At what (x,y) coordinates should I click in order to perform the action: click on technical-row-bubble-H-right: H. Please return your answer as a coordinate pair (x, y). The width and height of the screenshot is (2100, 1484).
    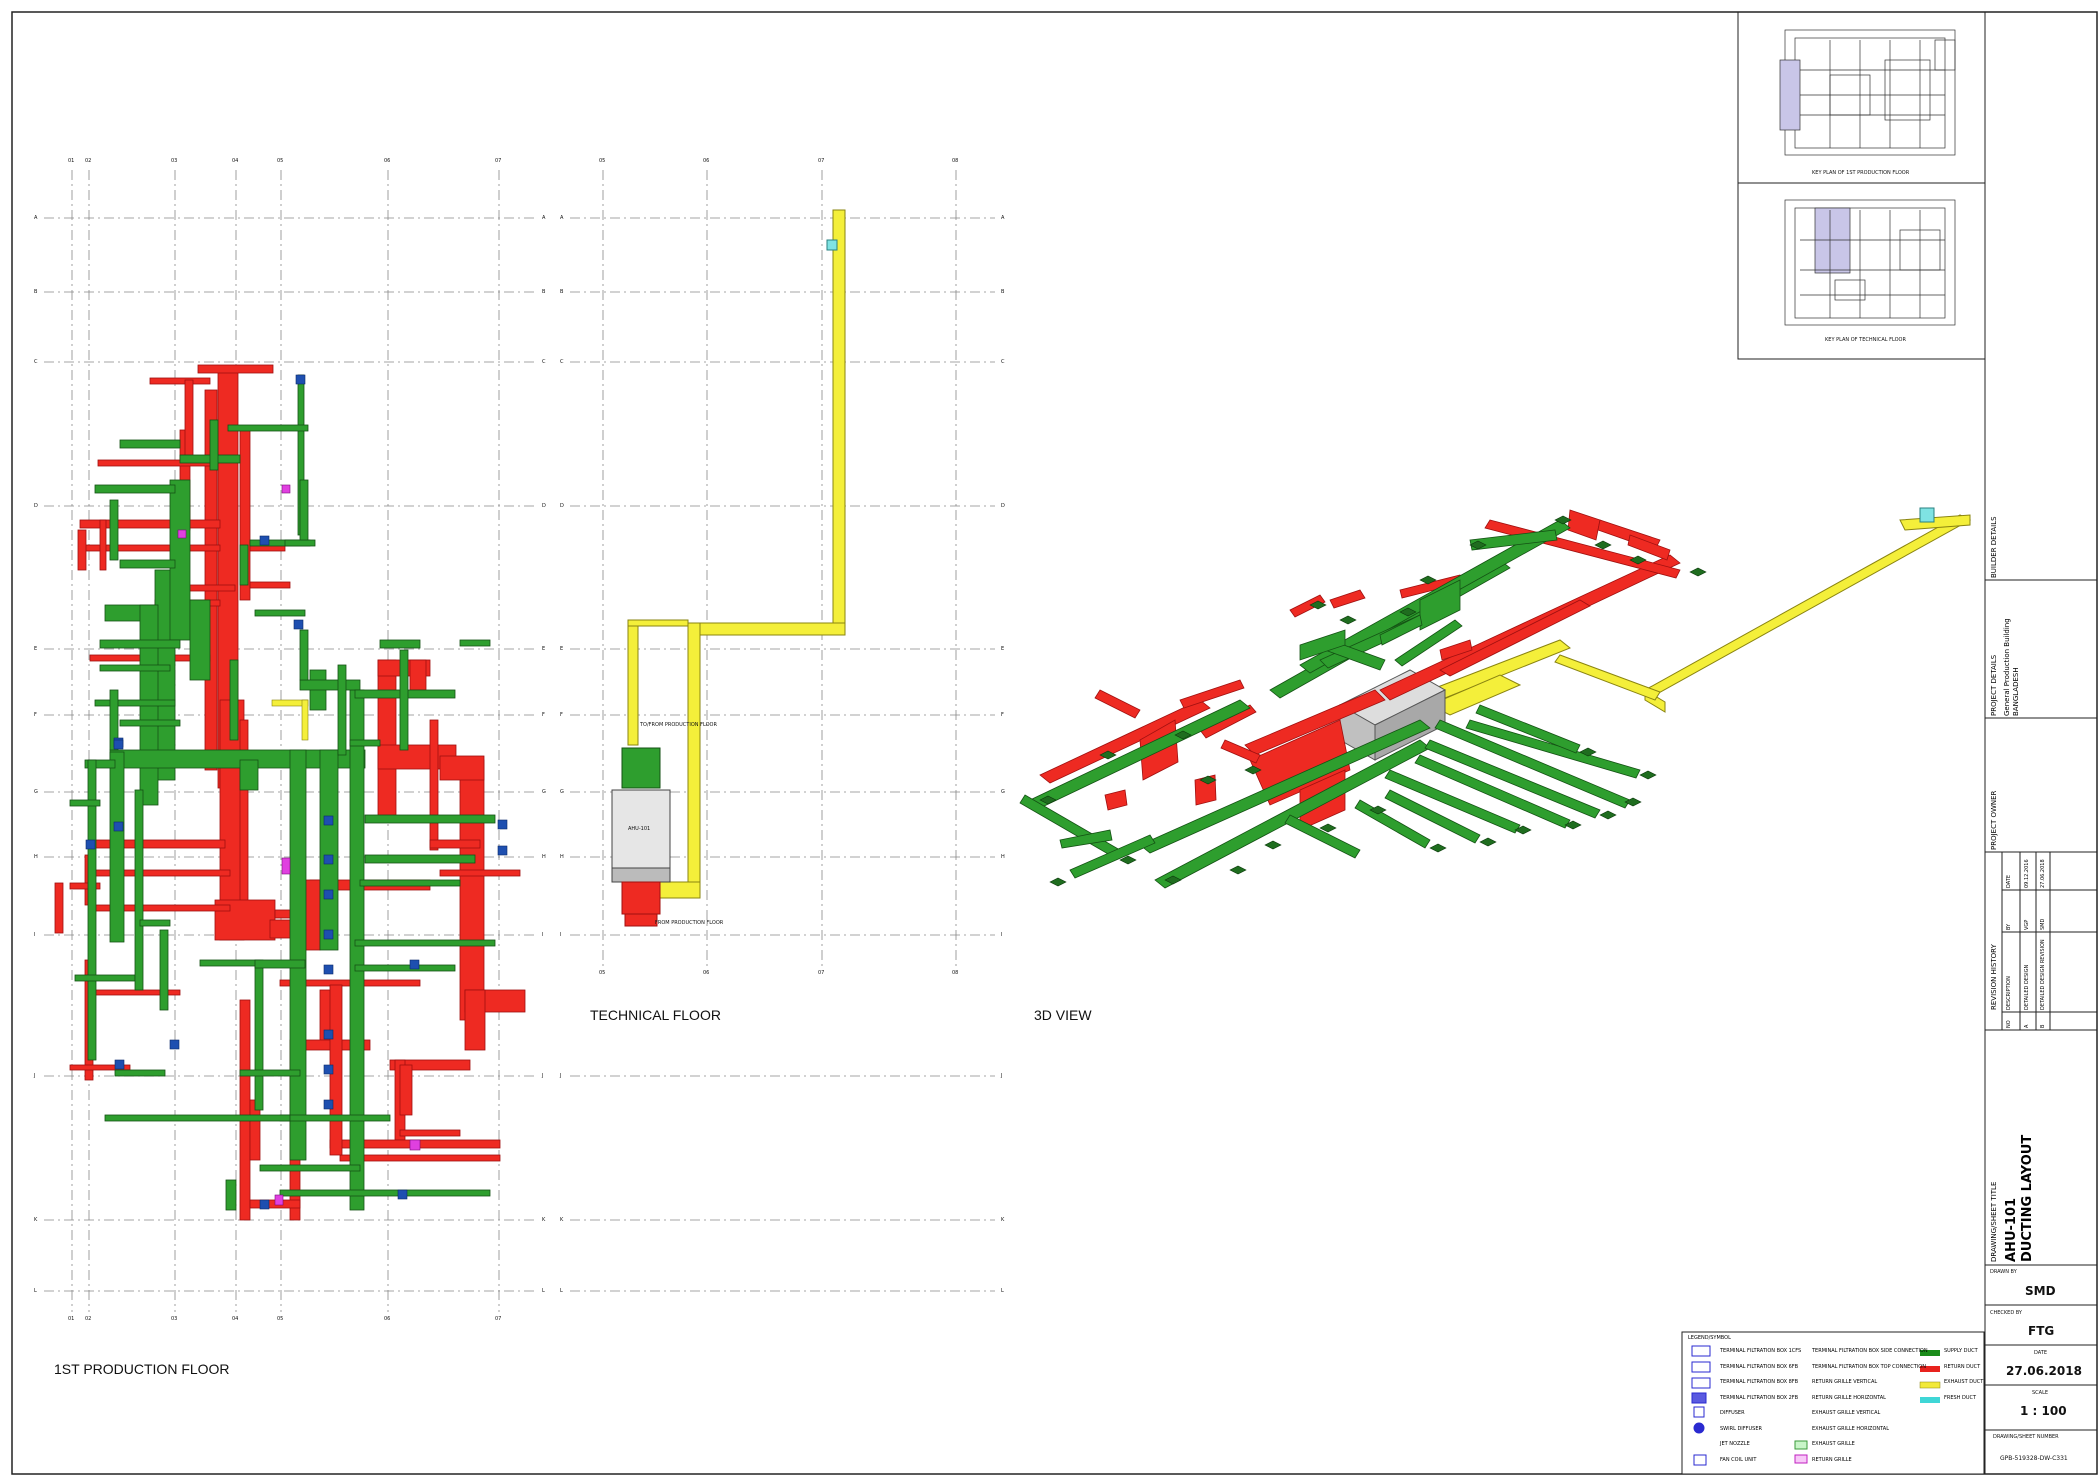
    Looking at the image, I should click on (1003, 857).